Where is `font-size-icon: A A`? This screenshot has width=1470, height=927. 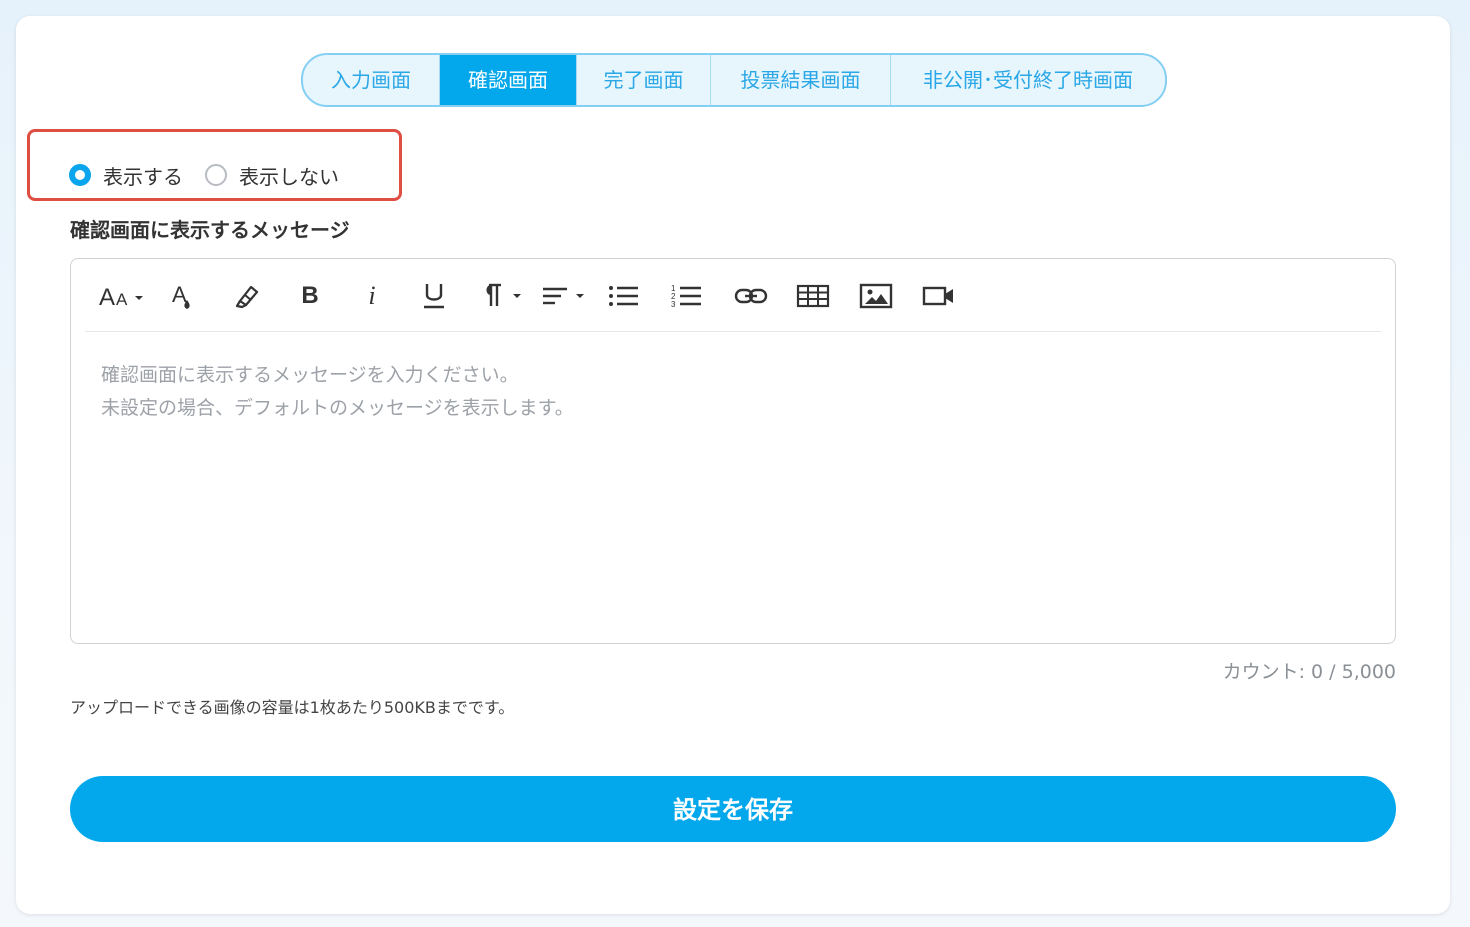
font-size-icon: A A is located at coordinates (124, 296).